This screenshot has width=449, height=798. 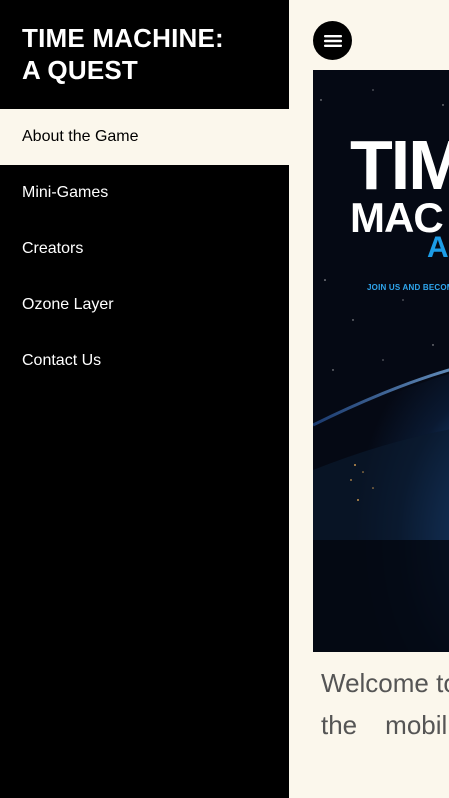 I want to click on sidebar-header: TIME MACHINE: A QUEST, so click(x=144, y=54).